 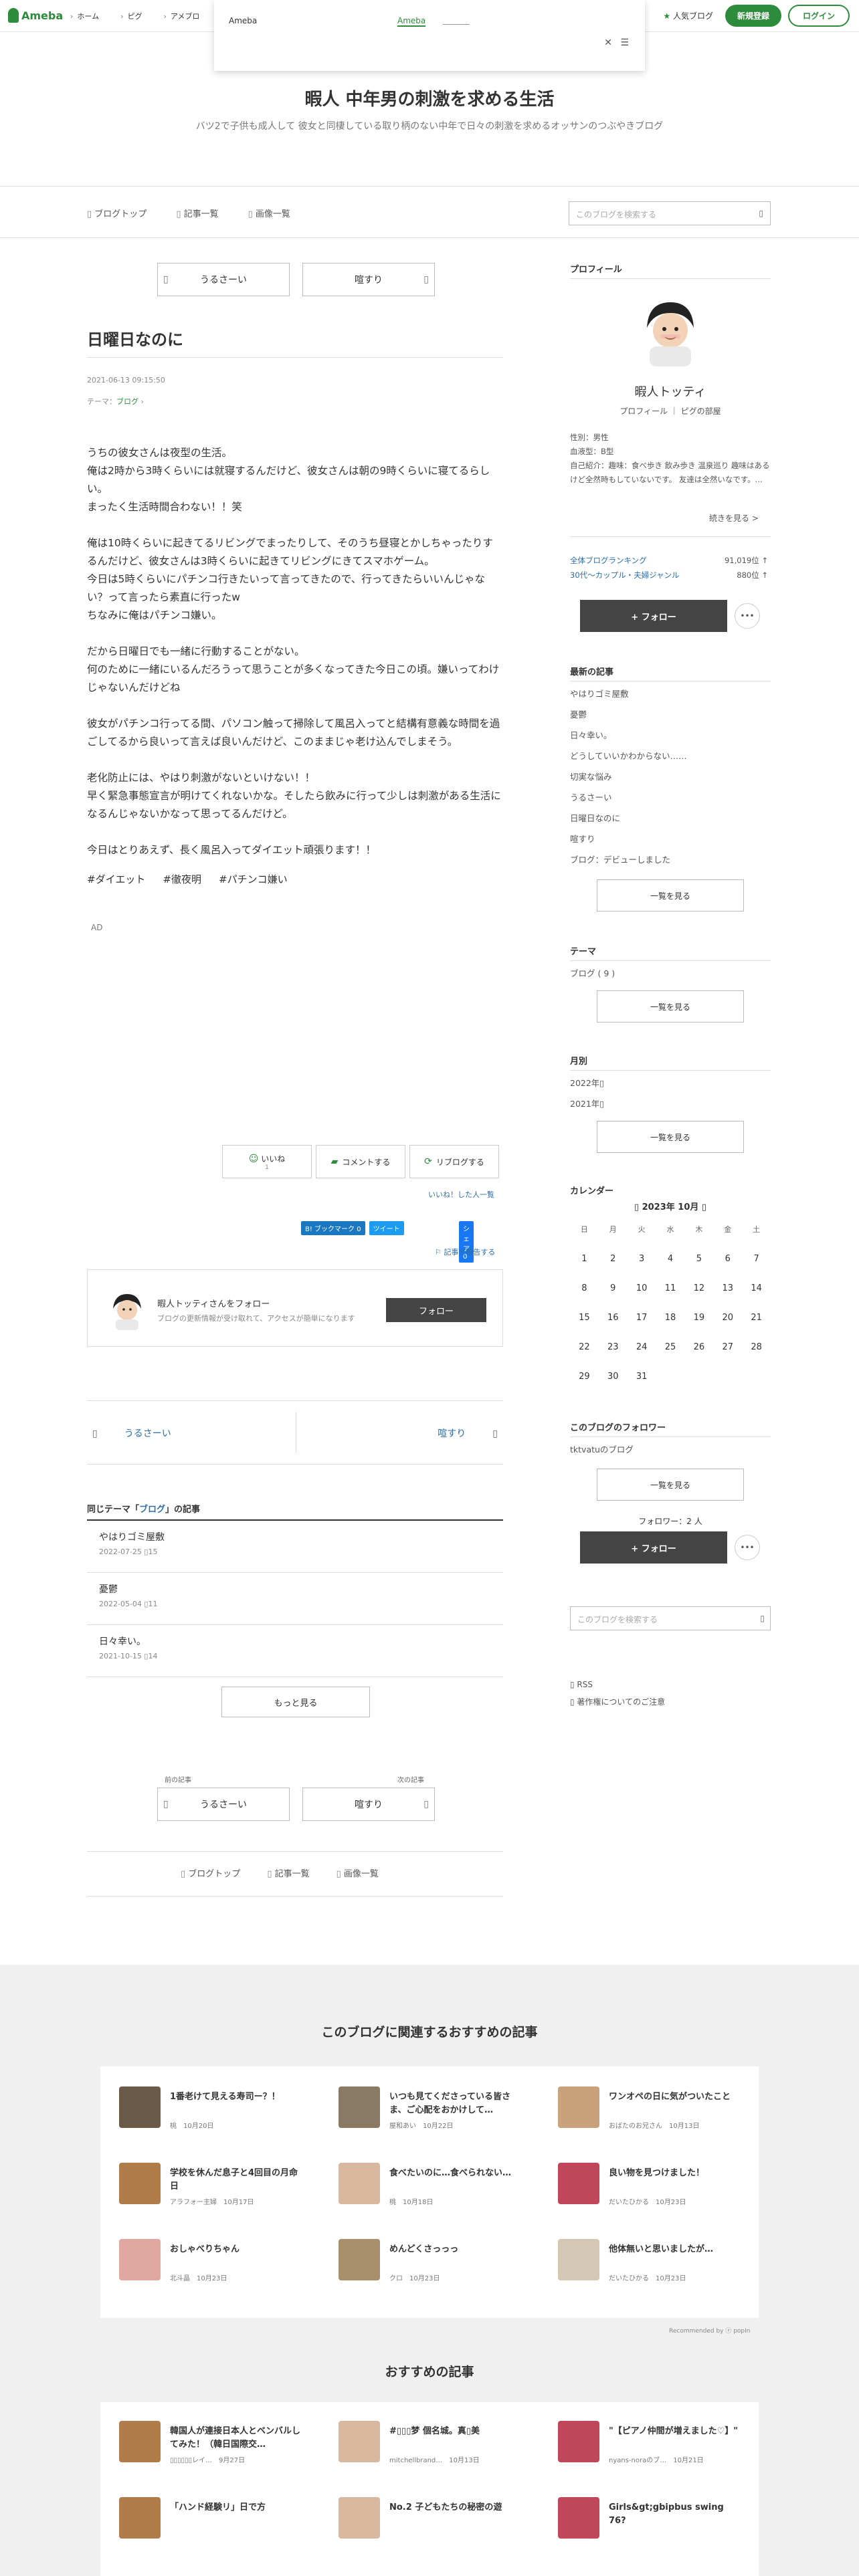 I want to click on calendar-day: 26, so click(x=698, y=1347).